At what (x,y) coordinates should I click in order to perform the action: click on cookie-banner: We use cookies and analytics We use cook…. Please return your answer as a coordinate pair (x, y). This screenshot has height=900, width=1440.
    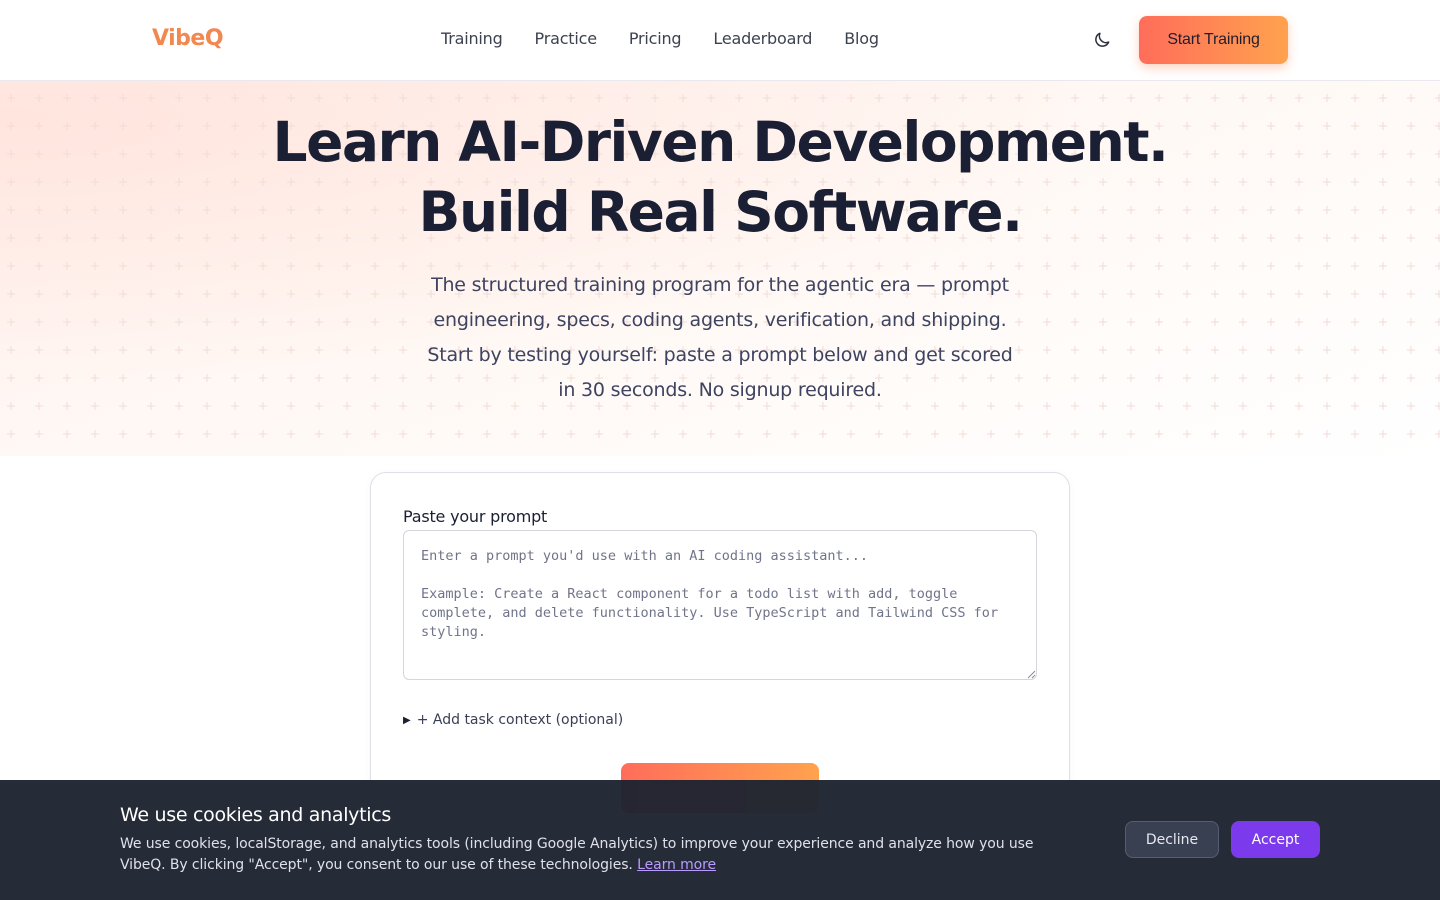
    Looking at the image, I should click on (720, 840).